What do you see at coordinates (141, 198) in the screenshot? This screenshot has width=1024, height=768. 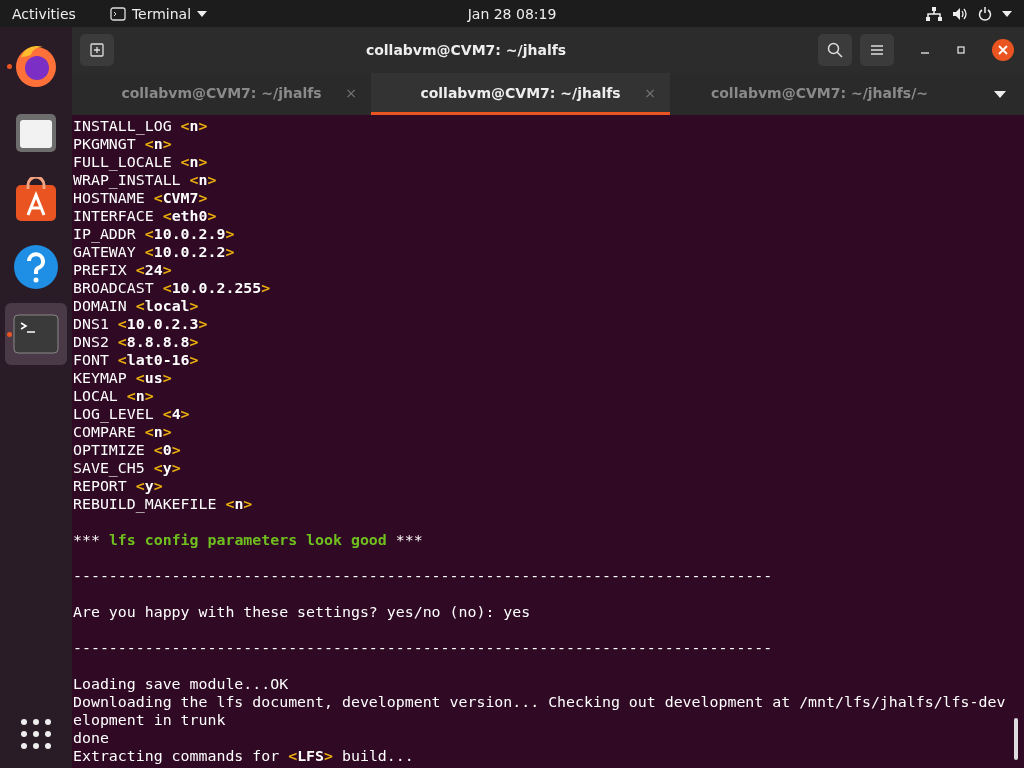 I see `output-line: HOSTNAME <CVM7>` at bounding box center [141, 198].